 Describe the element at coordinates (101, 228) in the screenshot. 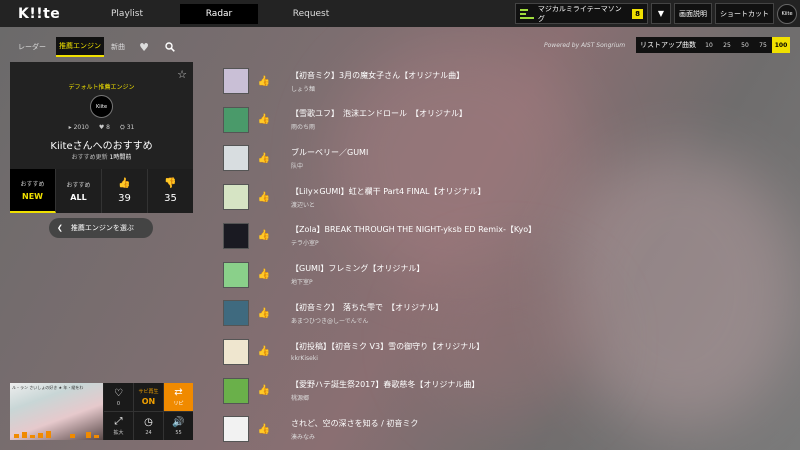

I see `choose-engine-button: ❮ 推薦エンジンを選ぶ` at that location.